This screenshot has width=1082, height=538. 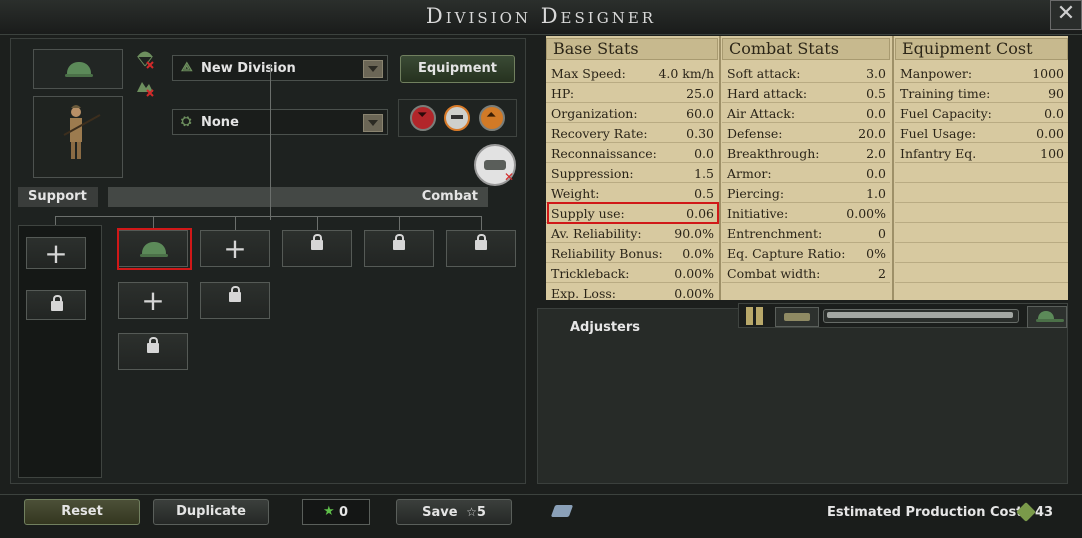 I want to click on stat-row: Reconnaissance: 0.0, so click(x=632, y=153).